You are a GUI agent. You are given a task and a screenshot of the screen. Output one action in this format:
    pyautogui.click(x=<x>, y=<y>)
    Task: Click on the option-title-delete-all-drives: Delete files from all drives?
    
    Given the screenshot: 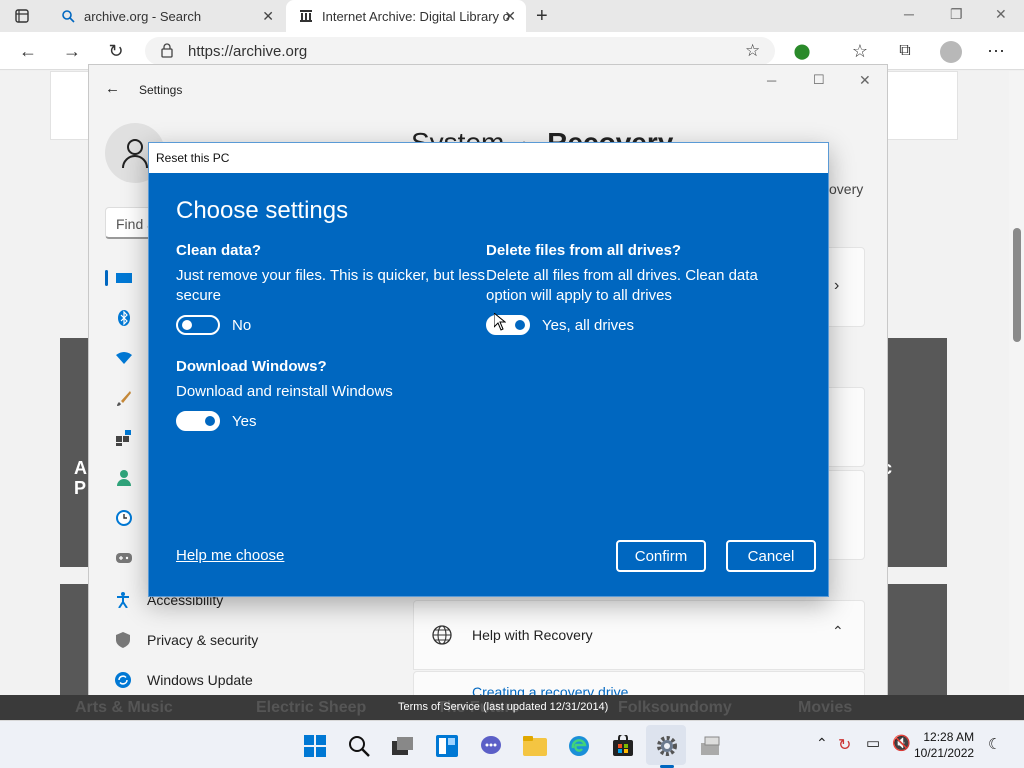 What is the action you would take?
    pyautogui.click(x=584, y=250)
    